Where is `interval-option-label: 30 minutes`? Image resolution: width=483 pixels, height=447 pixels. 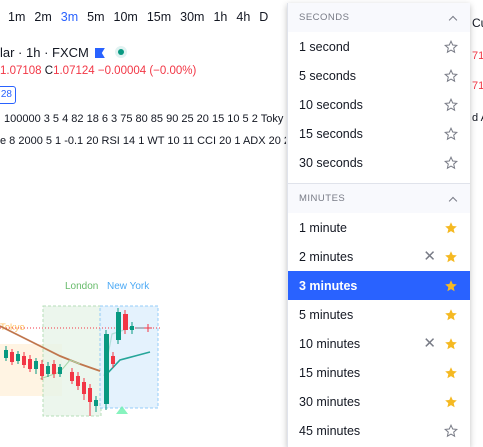
interval-option-label: 30 minutes is located at coordinates (330, 401).